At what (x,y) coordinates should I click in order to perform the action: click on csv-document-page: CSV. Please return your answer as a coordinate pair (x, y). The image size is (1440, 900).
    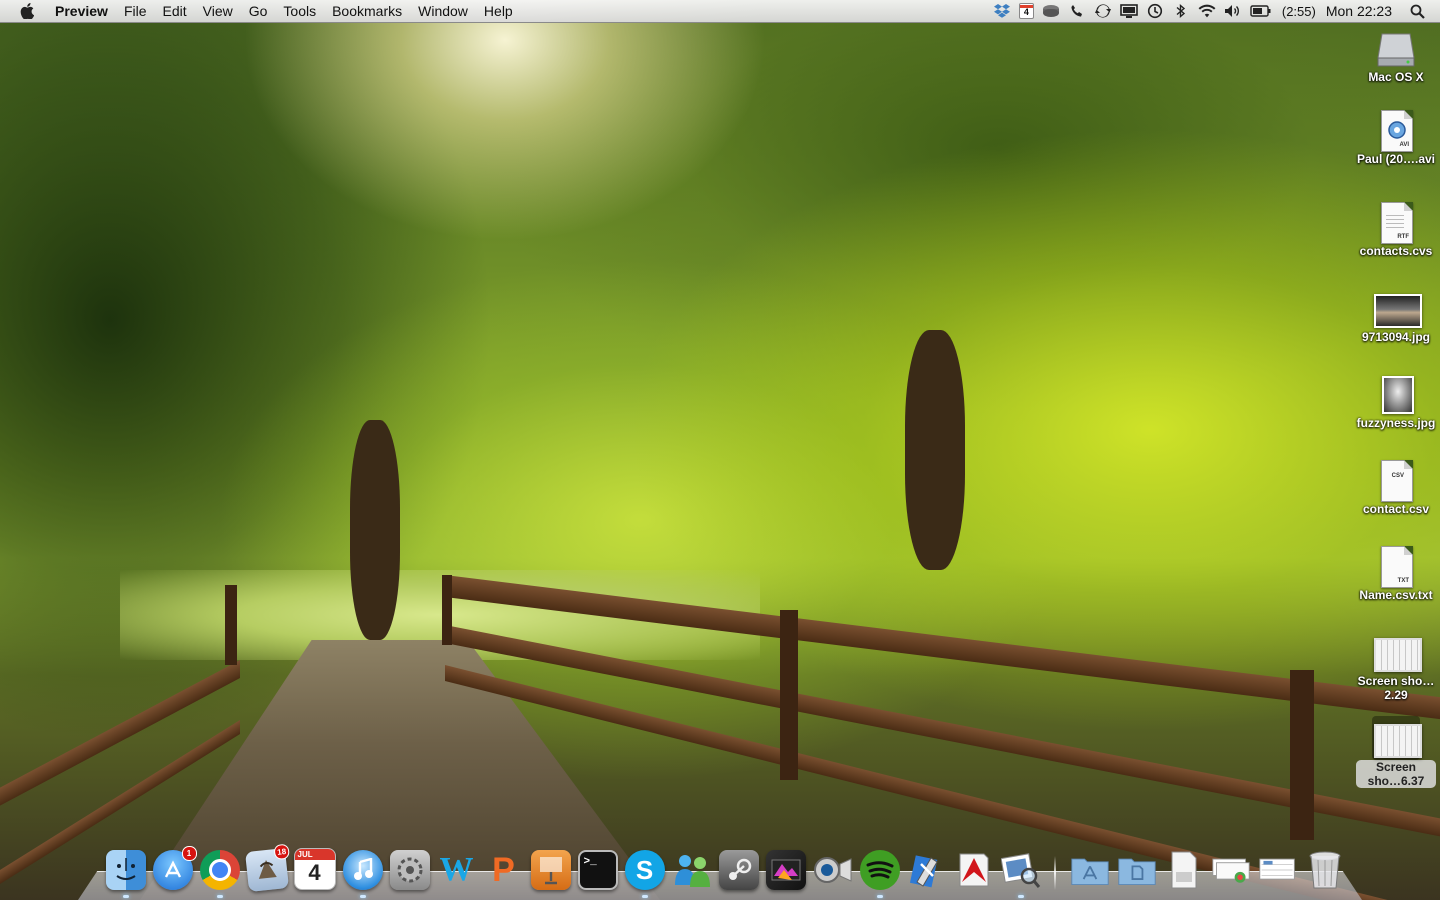
    Looking at the image, I should click on (1397, 481).